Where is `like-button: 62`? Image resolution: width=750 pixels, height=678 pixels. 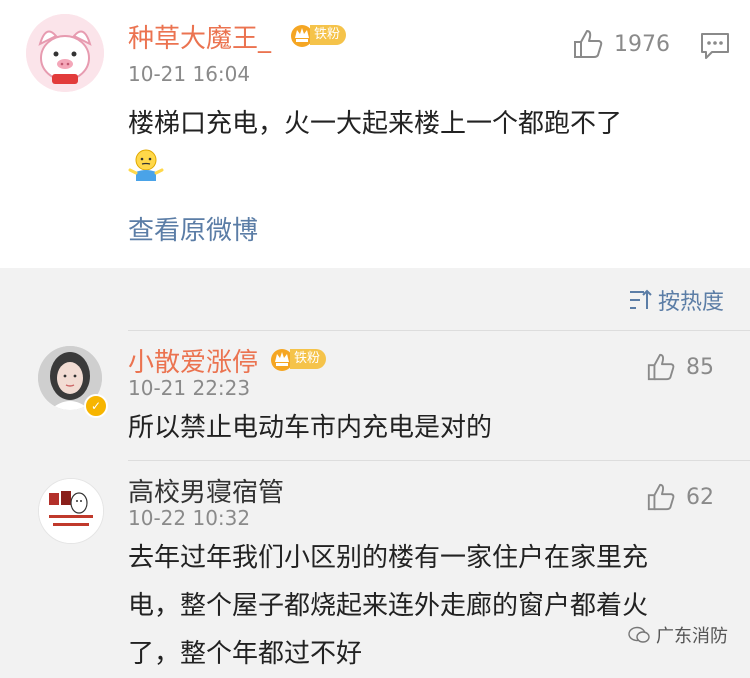
like-button: 62 is located at coordinates (680, 497).